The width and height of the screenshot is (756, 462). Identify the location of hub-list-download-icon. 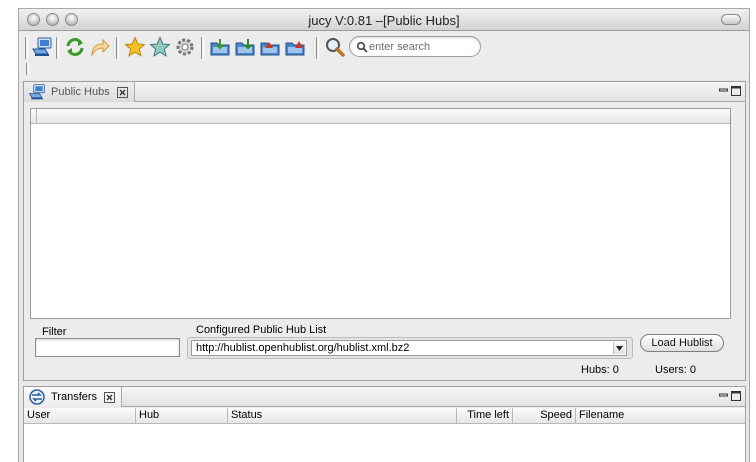
(220, 47).